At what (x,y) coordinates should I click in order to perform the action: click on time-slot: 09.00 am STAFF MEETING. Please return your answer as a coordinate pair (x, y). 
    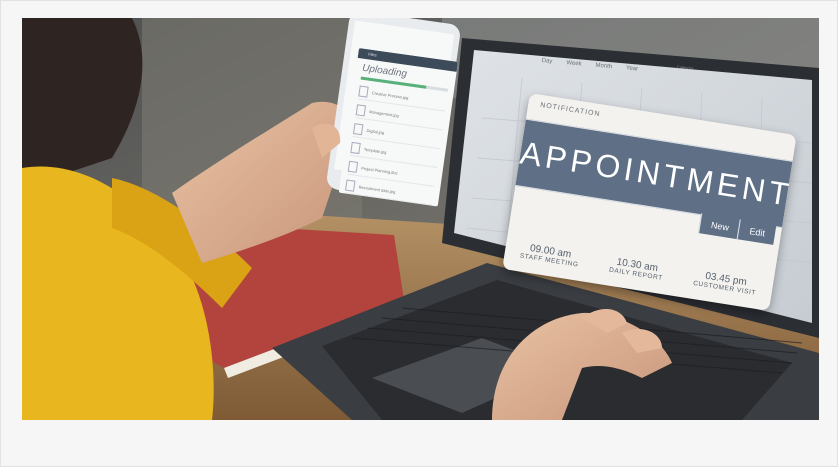
    Looking at the image, I should click on (549, 255).